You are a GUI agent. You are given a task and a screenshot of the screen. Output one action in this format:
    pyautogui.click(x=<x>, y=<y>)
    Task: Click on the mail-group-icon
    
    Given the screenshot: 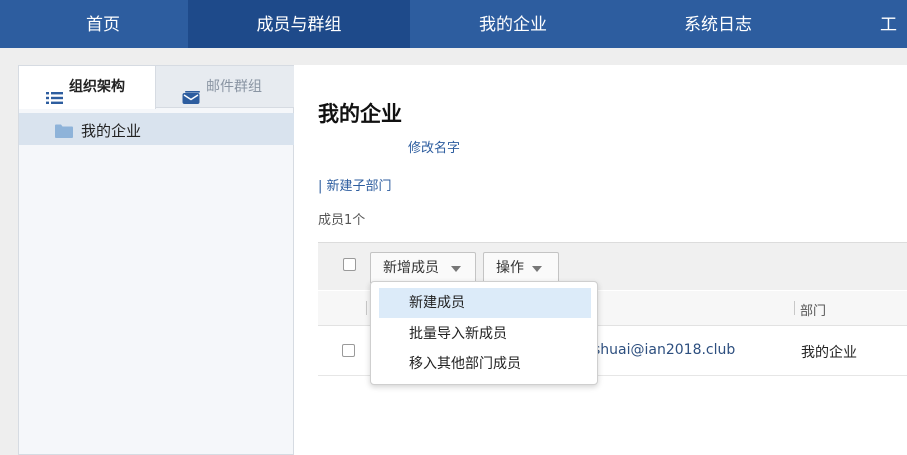 What is the action you would take?
    pyautogui.click(x=191, y=92)
    